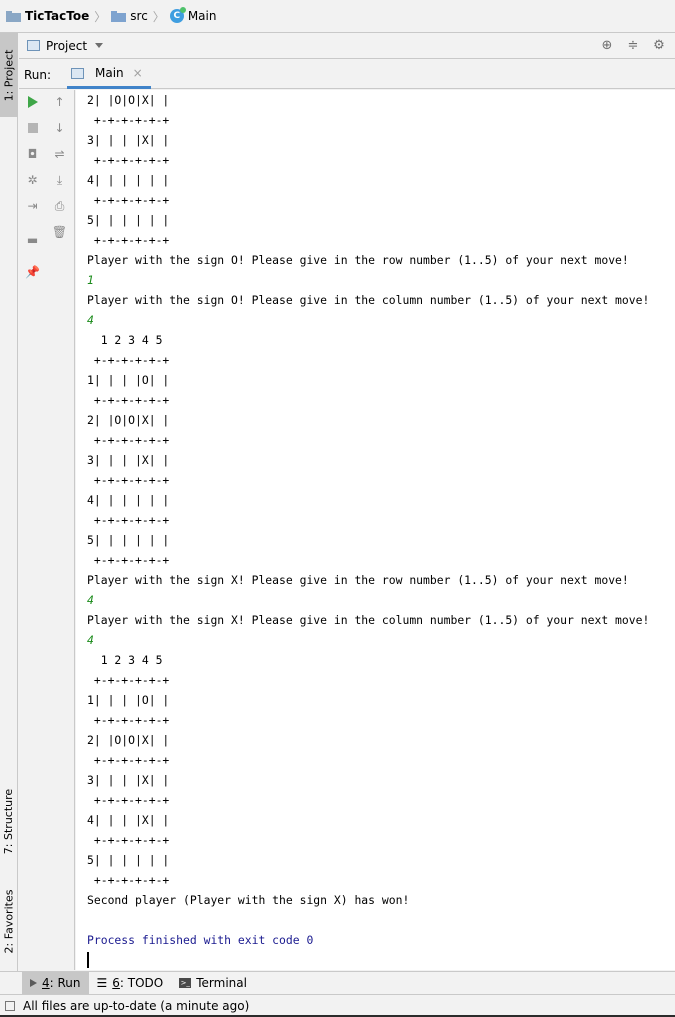 The image size is (675, 1017). I want to click on project-folder-icon, so click(13, 16).